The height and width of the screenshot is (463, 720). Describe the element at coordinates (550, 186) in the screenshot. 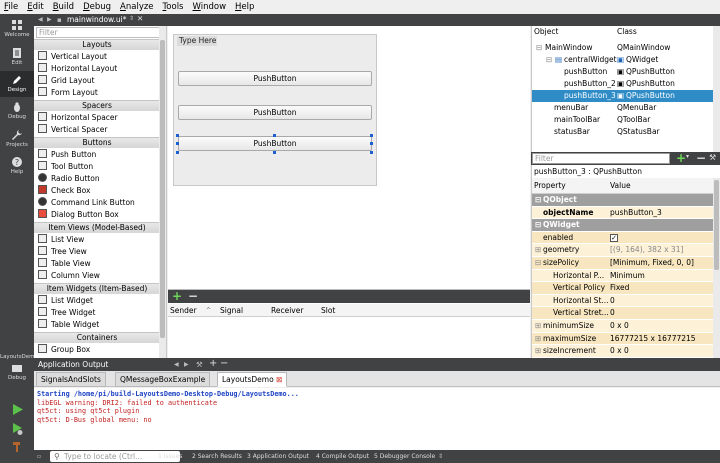

I see `column-property: Property` at that location.